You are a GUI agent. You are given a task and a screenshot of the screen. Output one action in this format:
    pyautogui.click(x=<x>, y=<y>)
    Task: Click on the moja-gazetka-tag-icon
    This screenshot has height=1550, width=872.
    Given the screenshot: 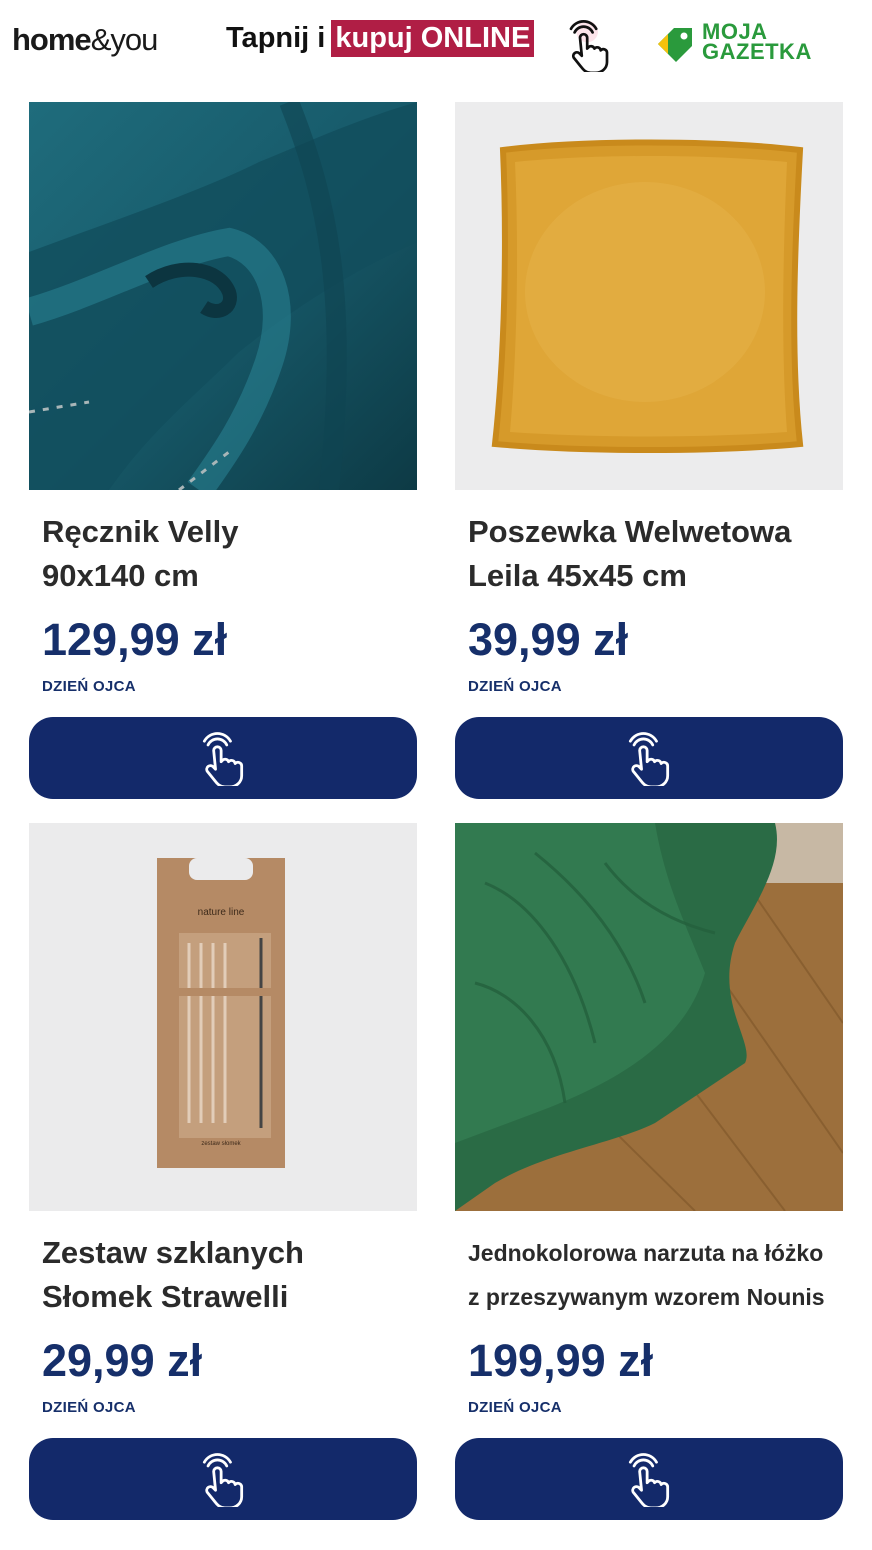 What is the action you would take?
    pyautogui.click(x=675, y=45)
    